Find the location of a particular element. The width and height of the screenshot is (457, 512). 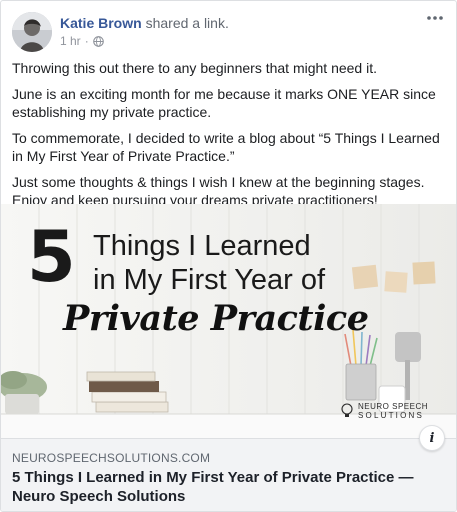

author-name-link: Katie Brown is located at coordinates (101, 23).